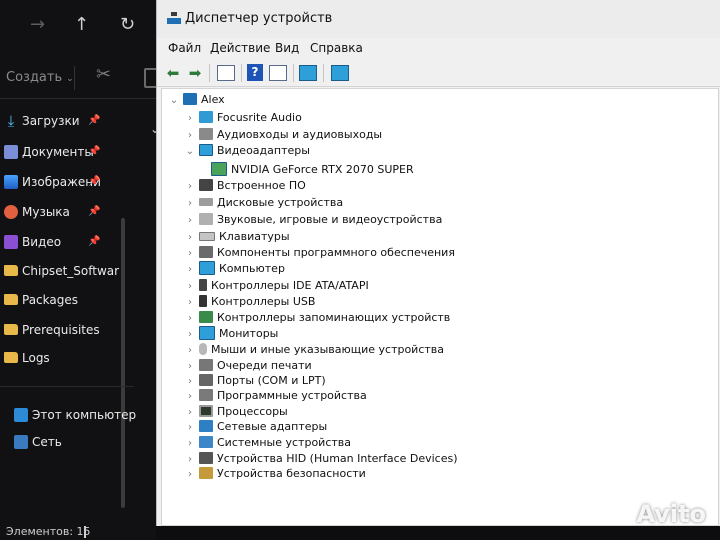 The width and height of the screenshot is (720, 540). Describe the element at coordinates (81, 24) in the screenshot. I see `up-arrow-icon: ↑` at that location.